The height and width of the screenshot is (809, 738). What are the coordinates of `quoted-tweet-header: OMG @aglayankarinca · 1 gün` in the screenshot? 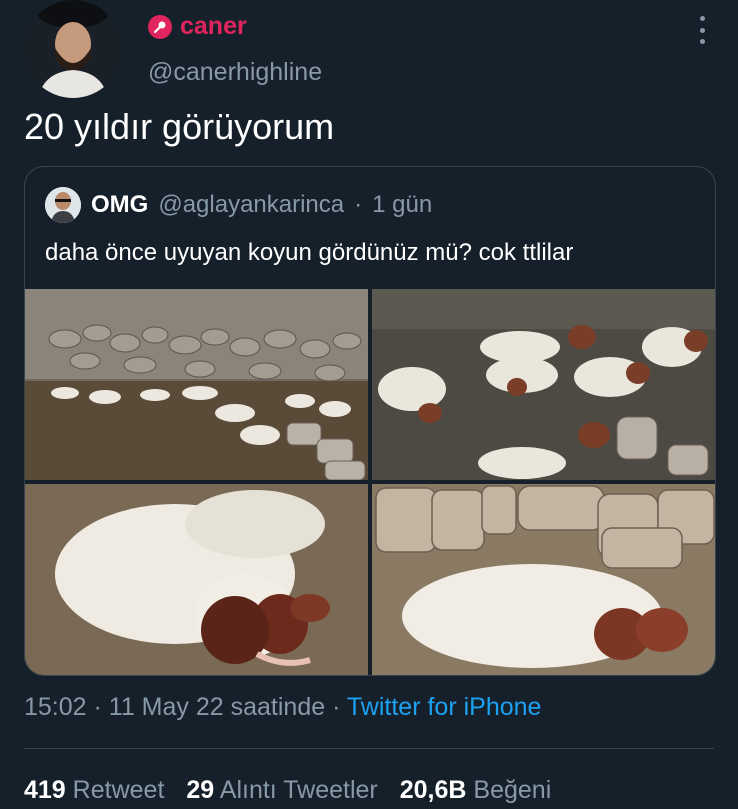 It's located at (238, 205).